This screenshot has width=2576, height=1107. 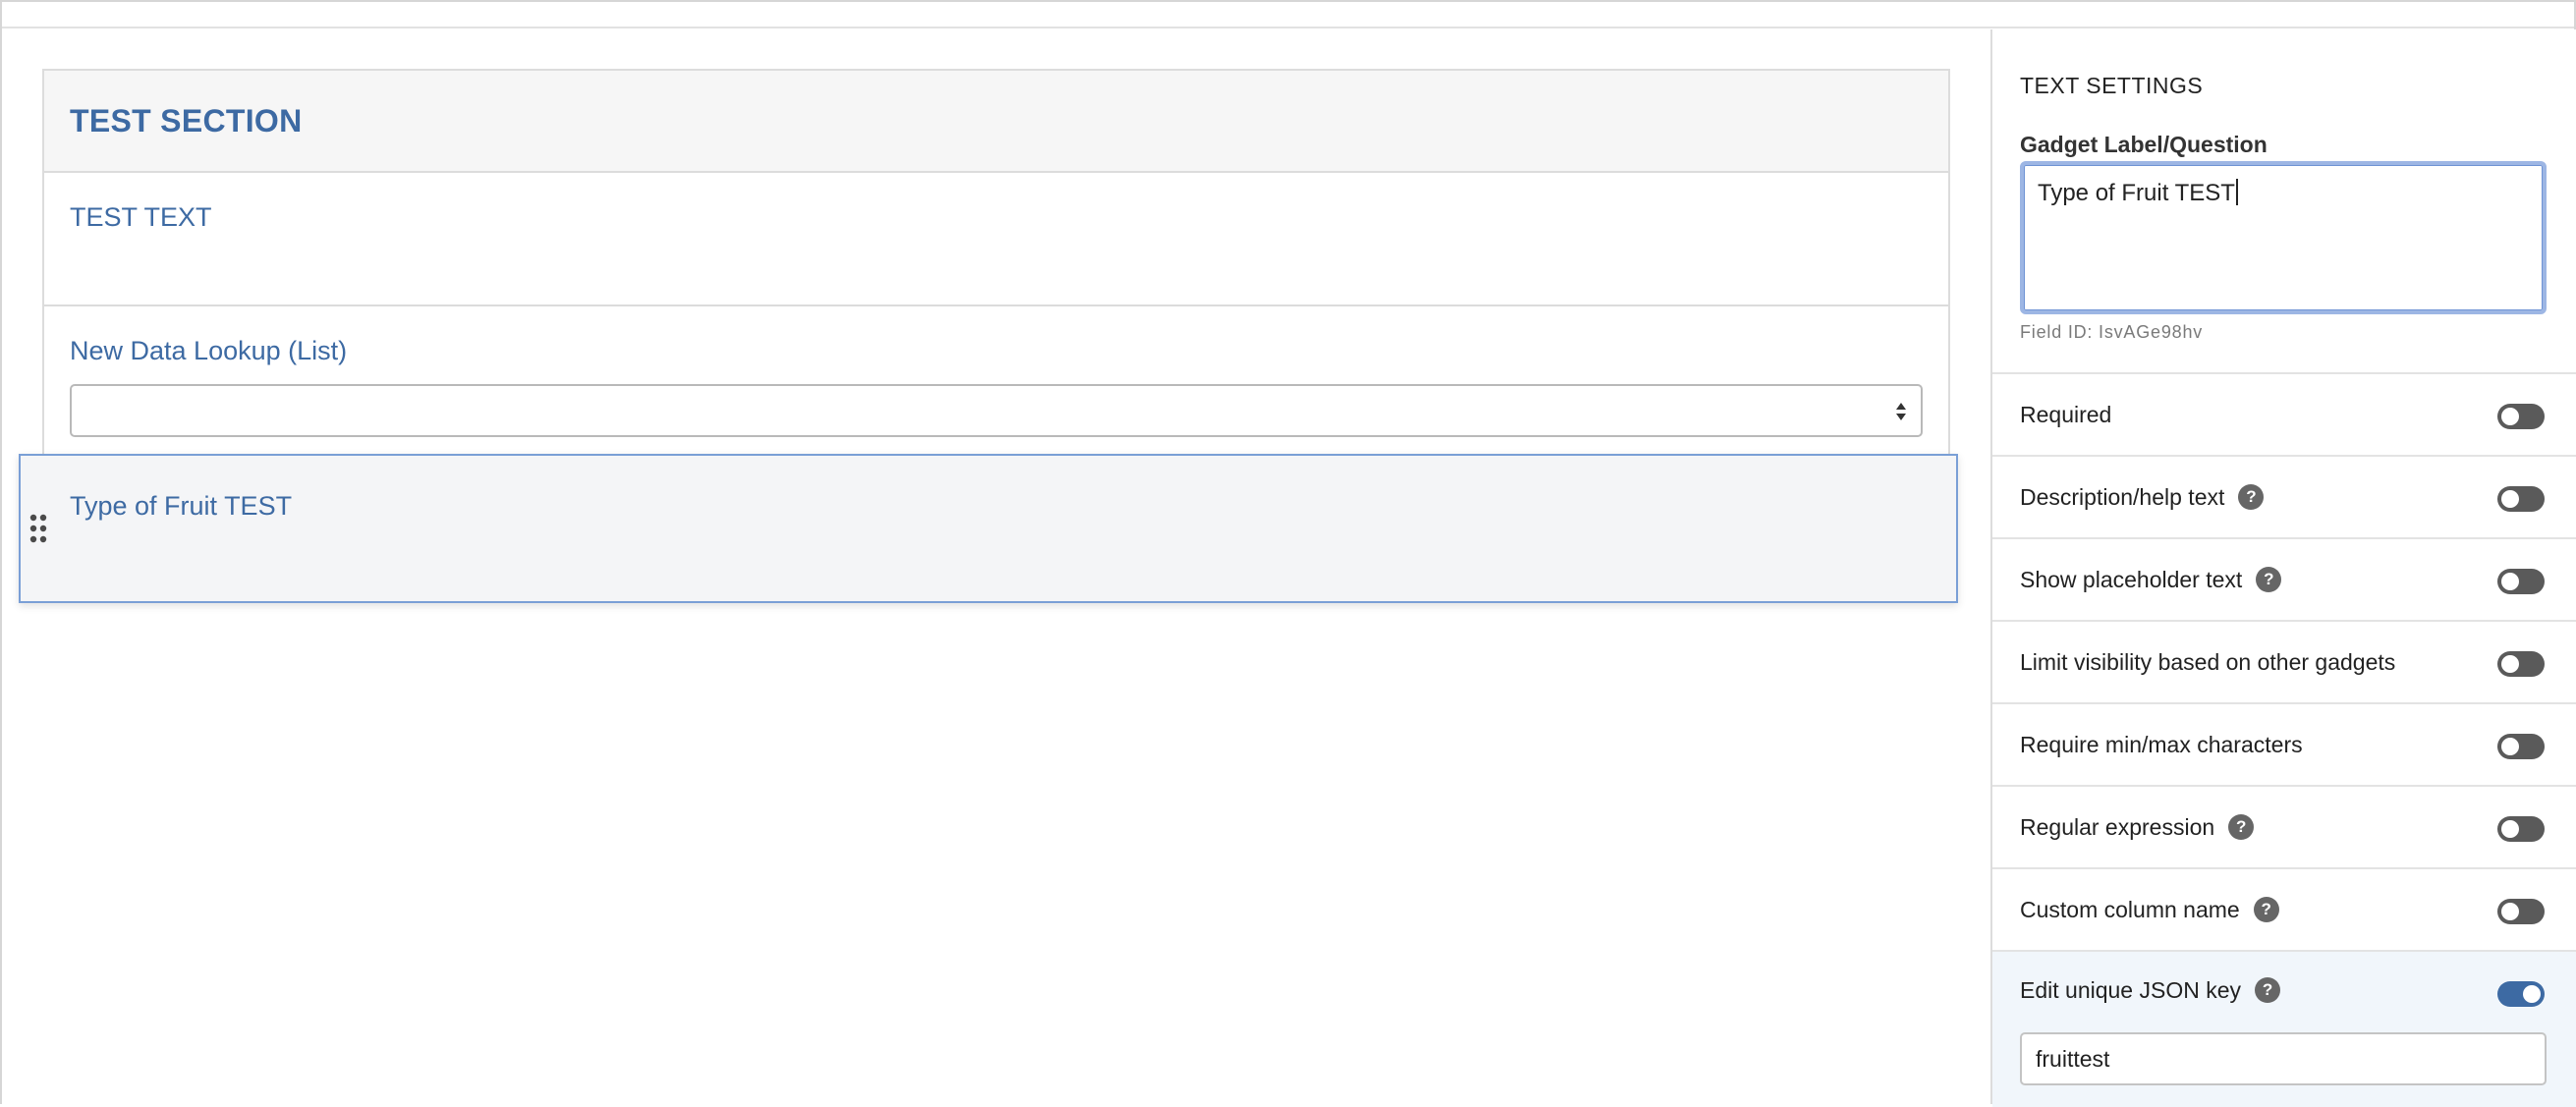 I want to click on option-label: Custom column name, so click(x=2130, y=909).